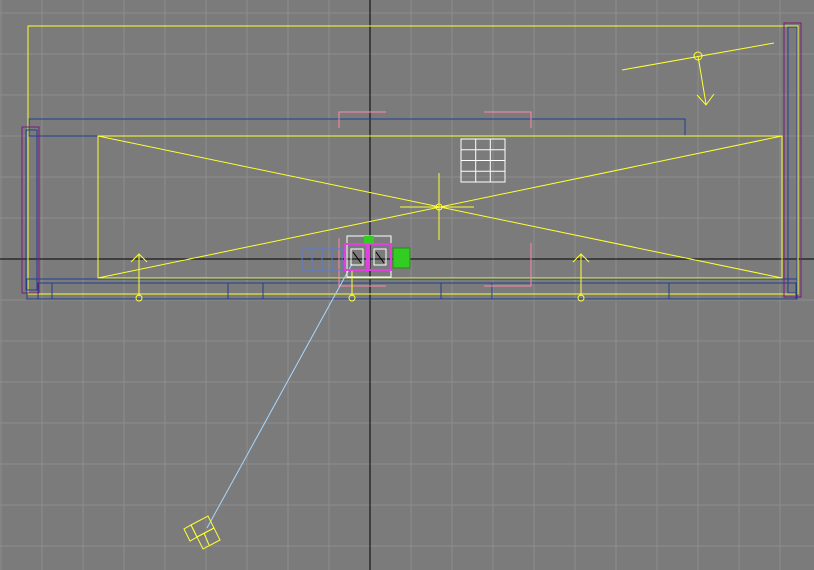 The image size is (814, 570). Describe the element at coordinates (279, 396) in the screenshot. I see `camera-target-line` at that location.